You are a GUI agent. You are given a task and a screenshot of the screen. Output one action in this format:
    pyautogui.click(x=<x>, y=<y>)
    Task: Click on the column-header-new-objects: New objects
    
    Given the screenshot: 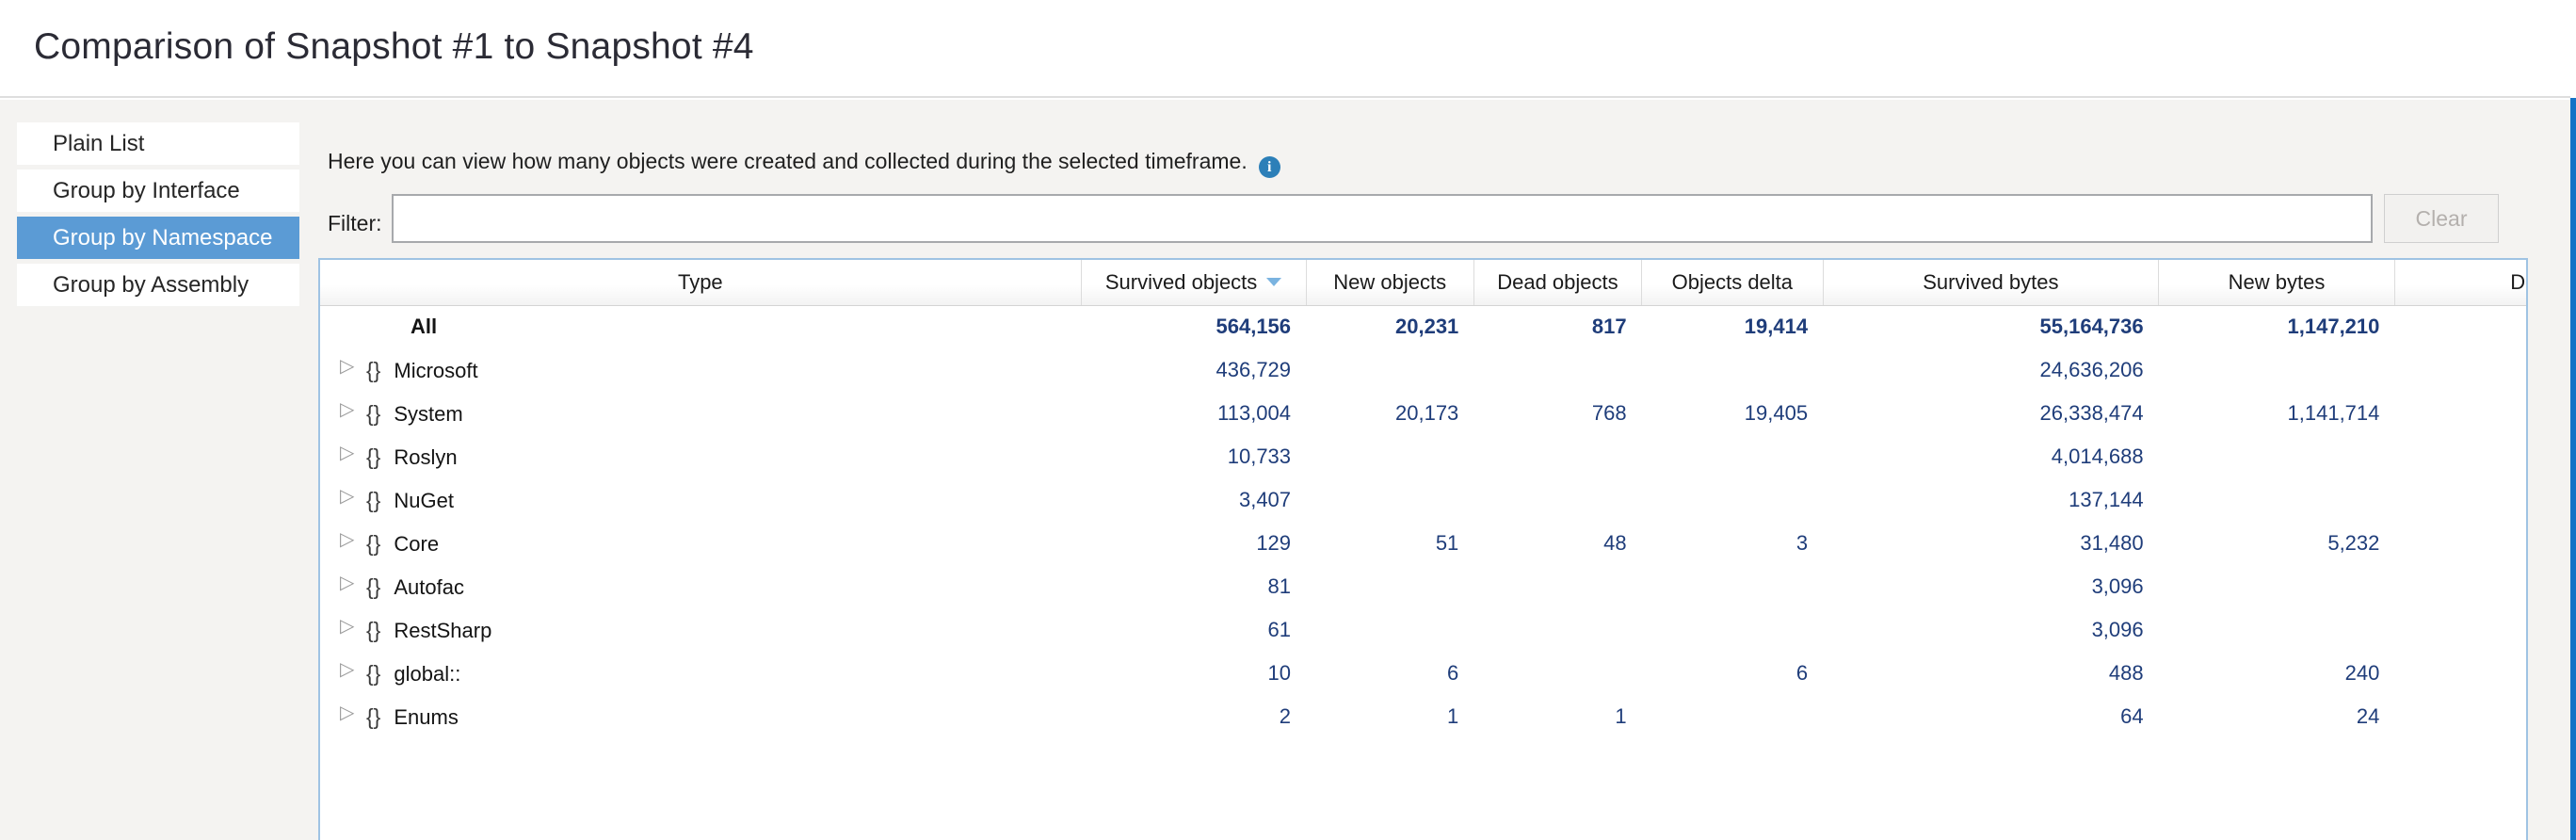 What is the action you would take?
    pyautogui.click(x=1390, y=283)
    